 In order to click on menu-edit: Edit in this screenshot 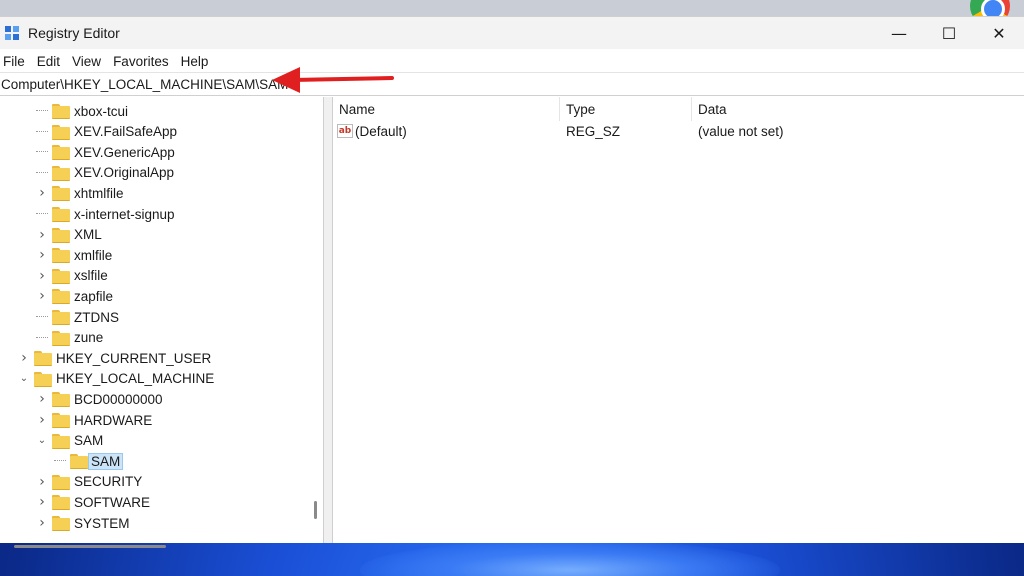, I will do `click(52, 61)`.